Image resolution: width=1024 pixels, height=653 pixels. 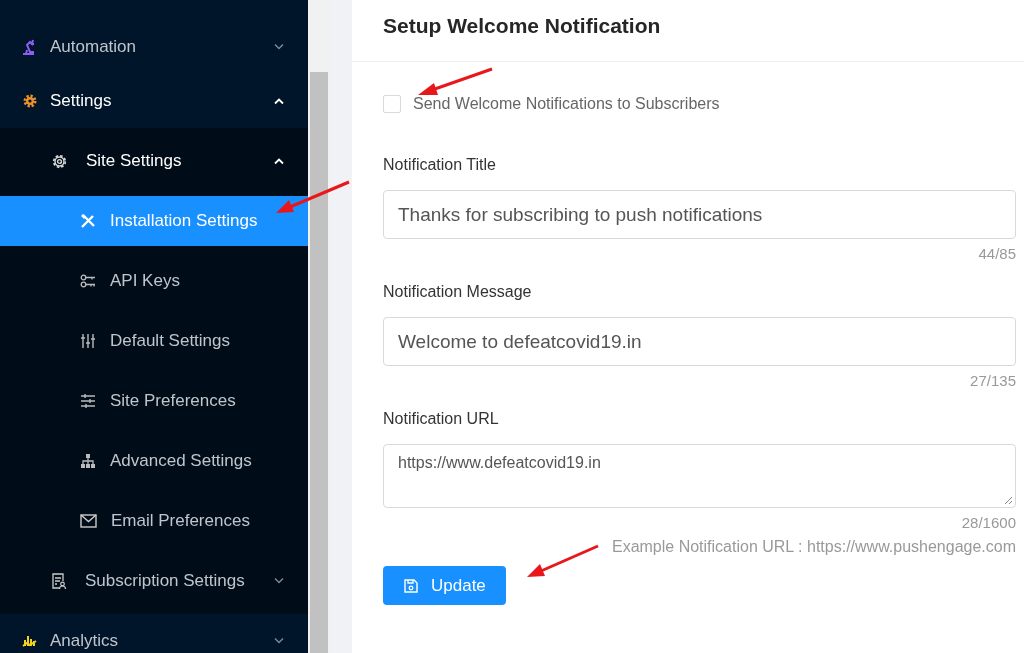 What do you see at coordinates (411, 585) in the screenshot?
I see `save-icon` at bounding box center [411, 585].